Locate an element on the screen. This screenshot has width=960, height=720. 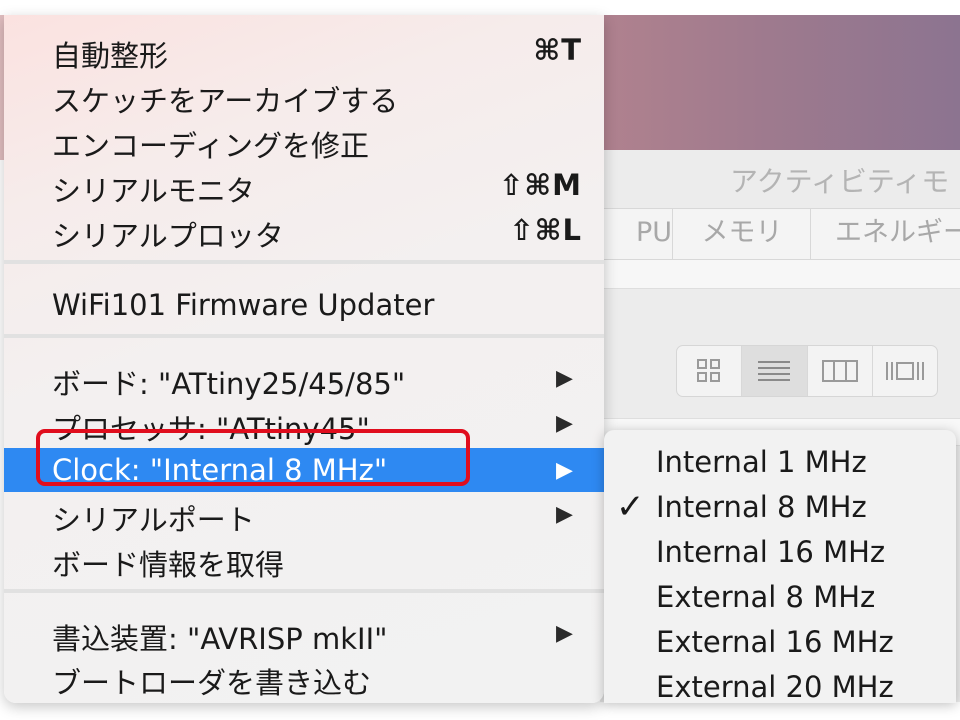
menu-item-label: シリアルプロッタ is located at coordinates (168, 236).